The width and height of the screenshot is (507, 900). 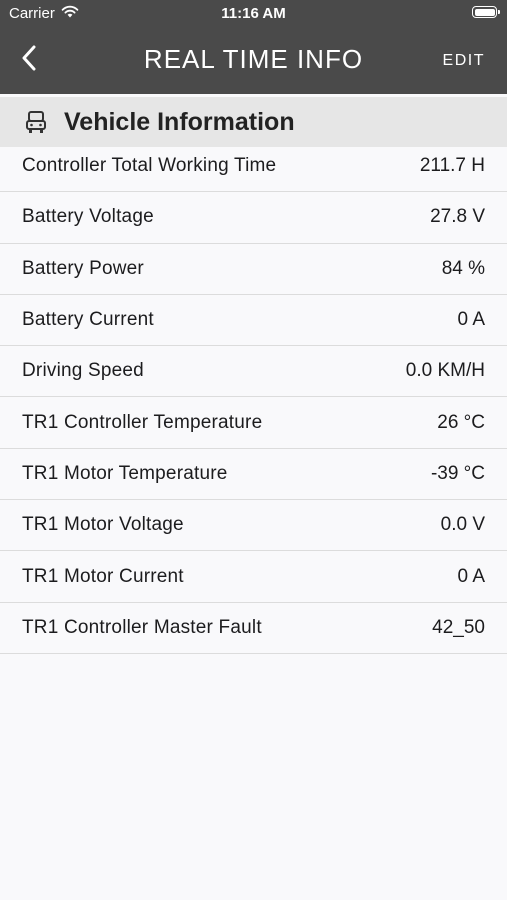 What do you see at coordinates (142, 627) in the screenshot?
I see `info-row-label: TR1 Controller Master Fault` at bounding box center [142, 627].